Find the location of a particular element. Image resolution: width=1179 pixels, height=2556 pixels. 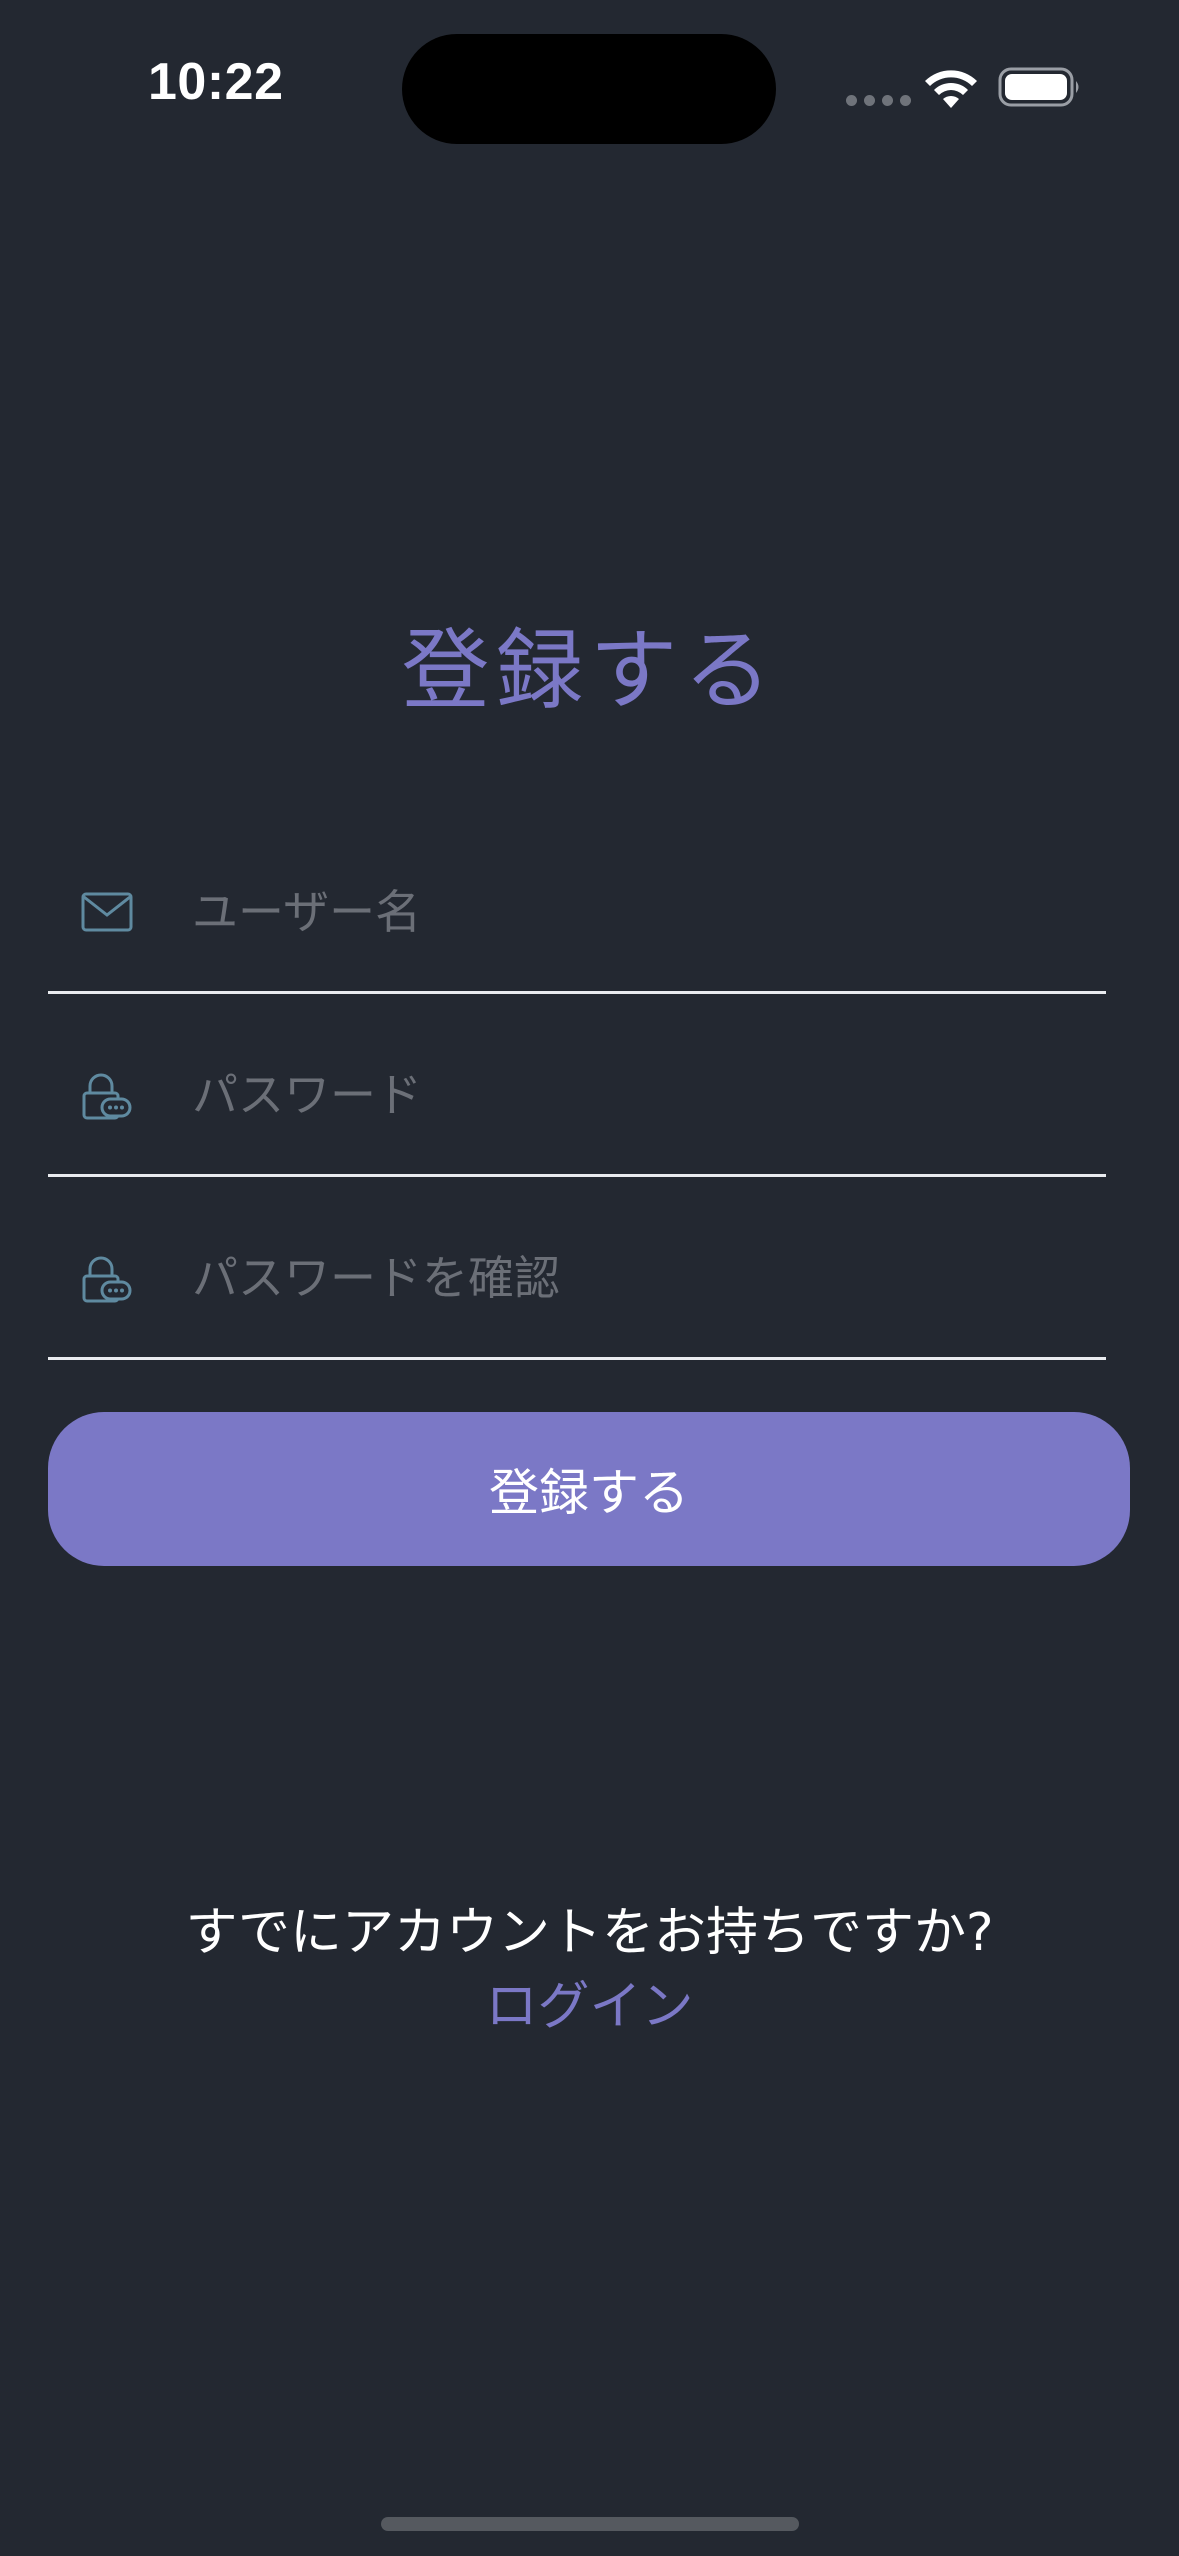

cellular-signal-icon is located at coordinates (878, 100).